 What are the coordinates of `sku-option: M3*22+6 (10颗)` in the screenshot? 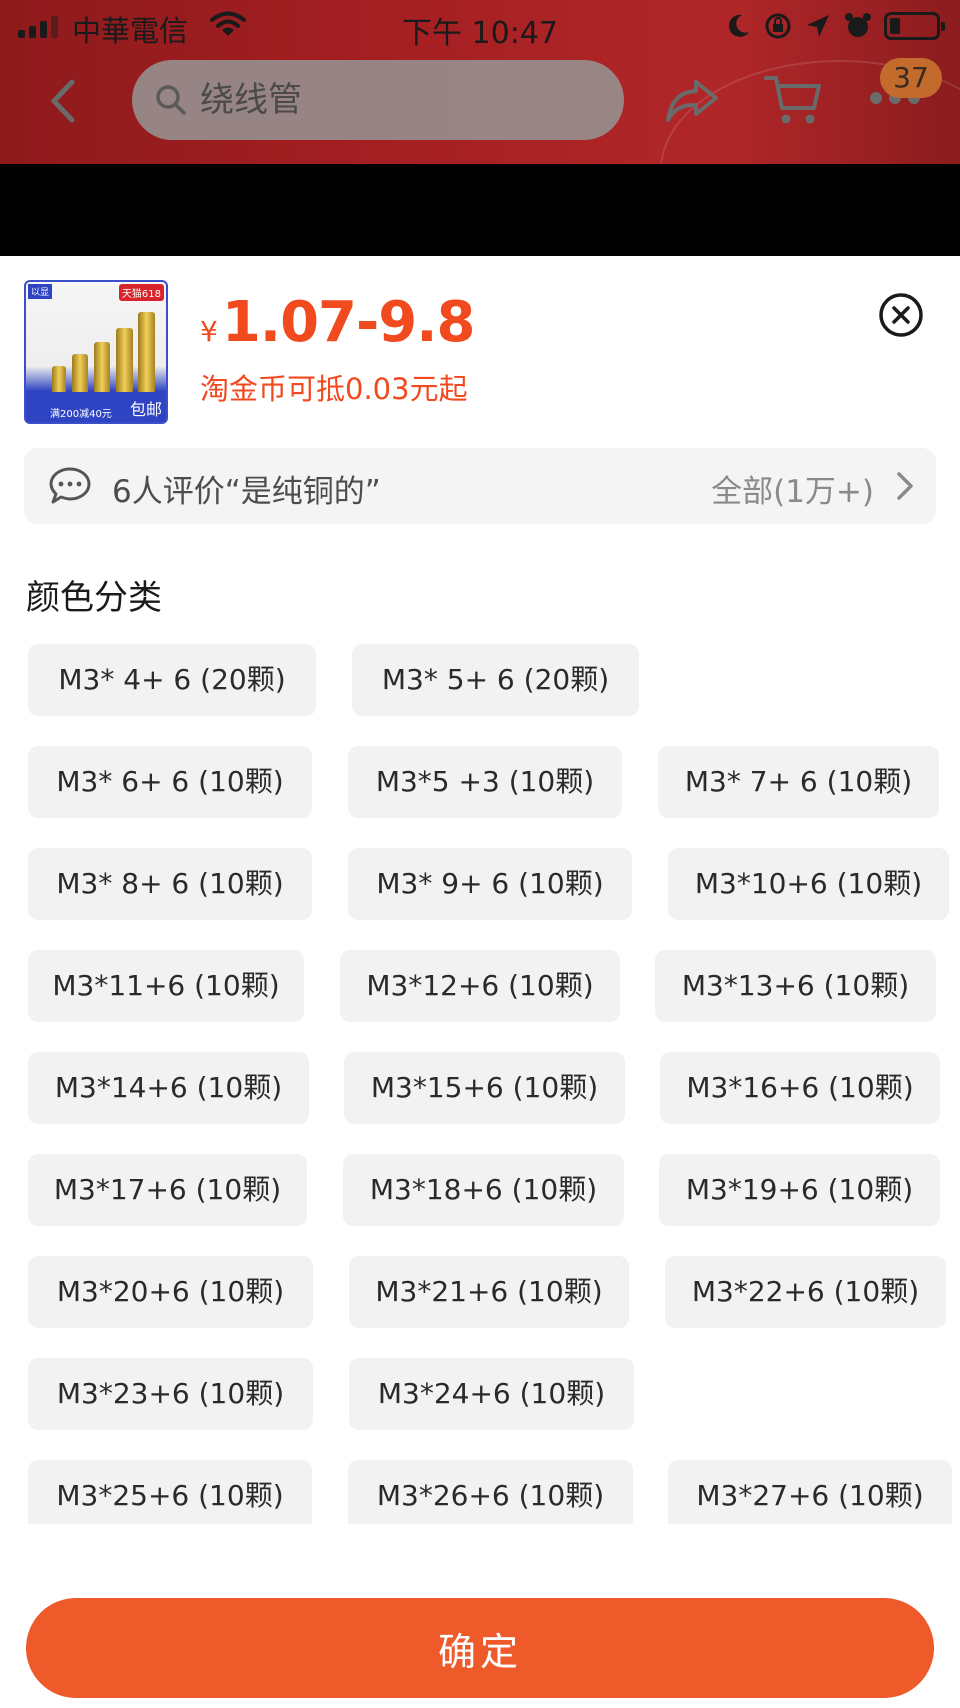 It's located at (805, 1292).